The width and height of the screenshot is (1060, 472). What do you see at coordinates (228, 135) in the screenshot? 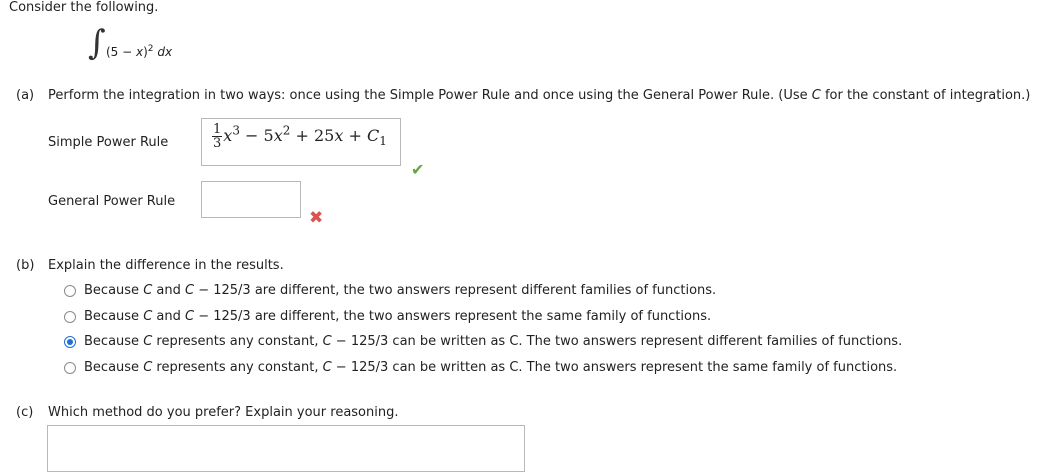
I see `term1-var: x` at bounding box center [228, 135].